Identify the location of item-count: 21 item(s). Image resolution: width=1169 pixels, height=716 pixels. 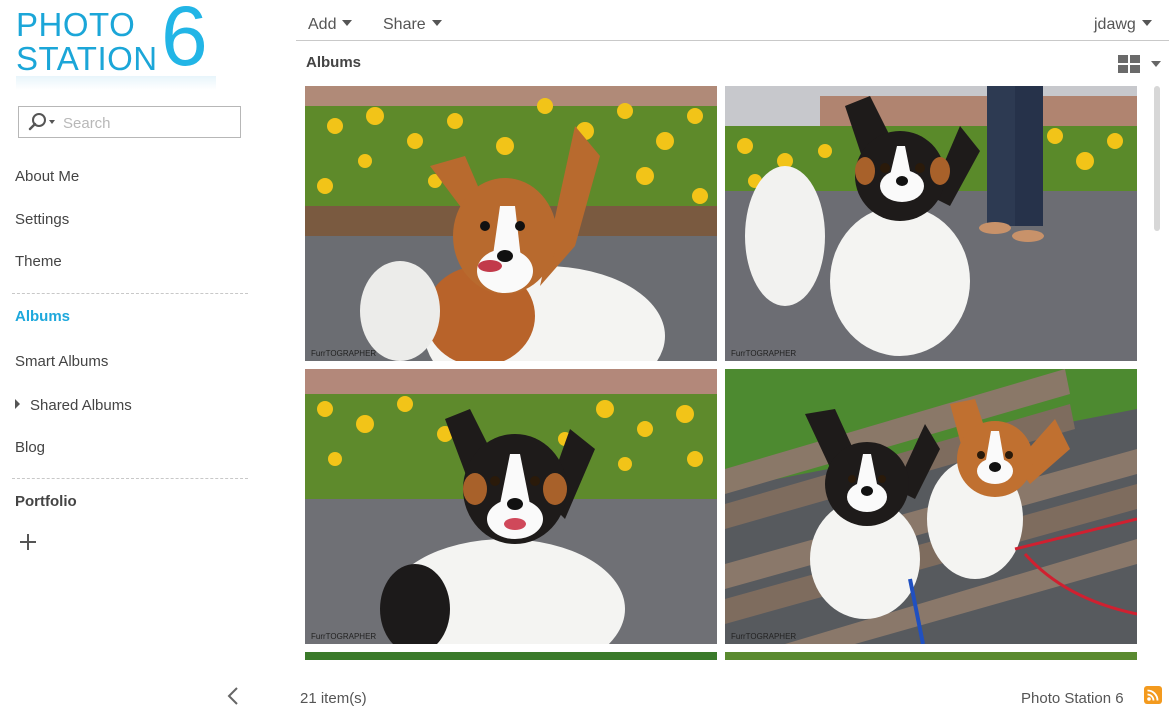
(333, 698).